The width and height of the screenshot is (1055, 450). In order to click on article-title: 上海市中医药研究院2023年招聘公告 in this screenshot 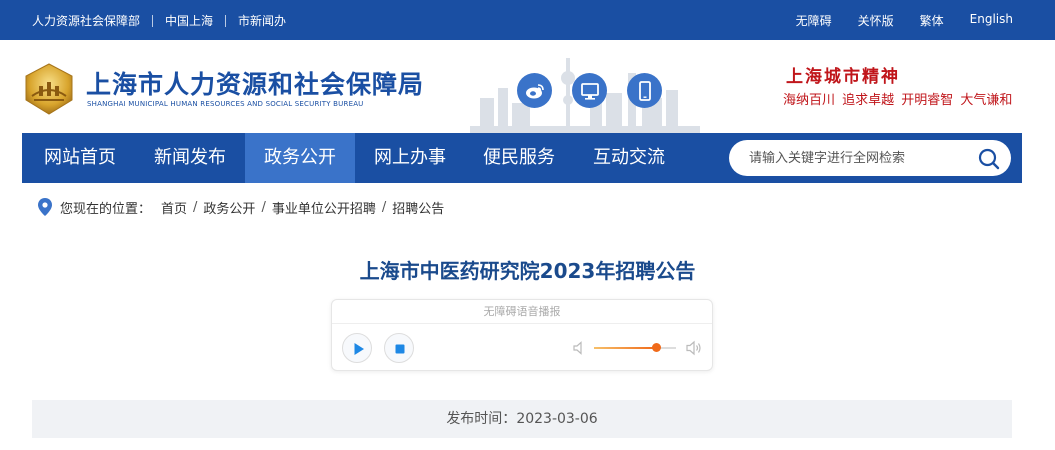, I will do `click(527, 271)`.